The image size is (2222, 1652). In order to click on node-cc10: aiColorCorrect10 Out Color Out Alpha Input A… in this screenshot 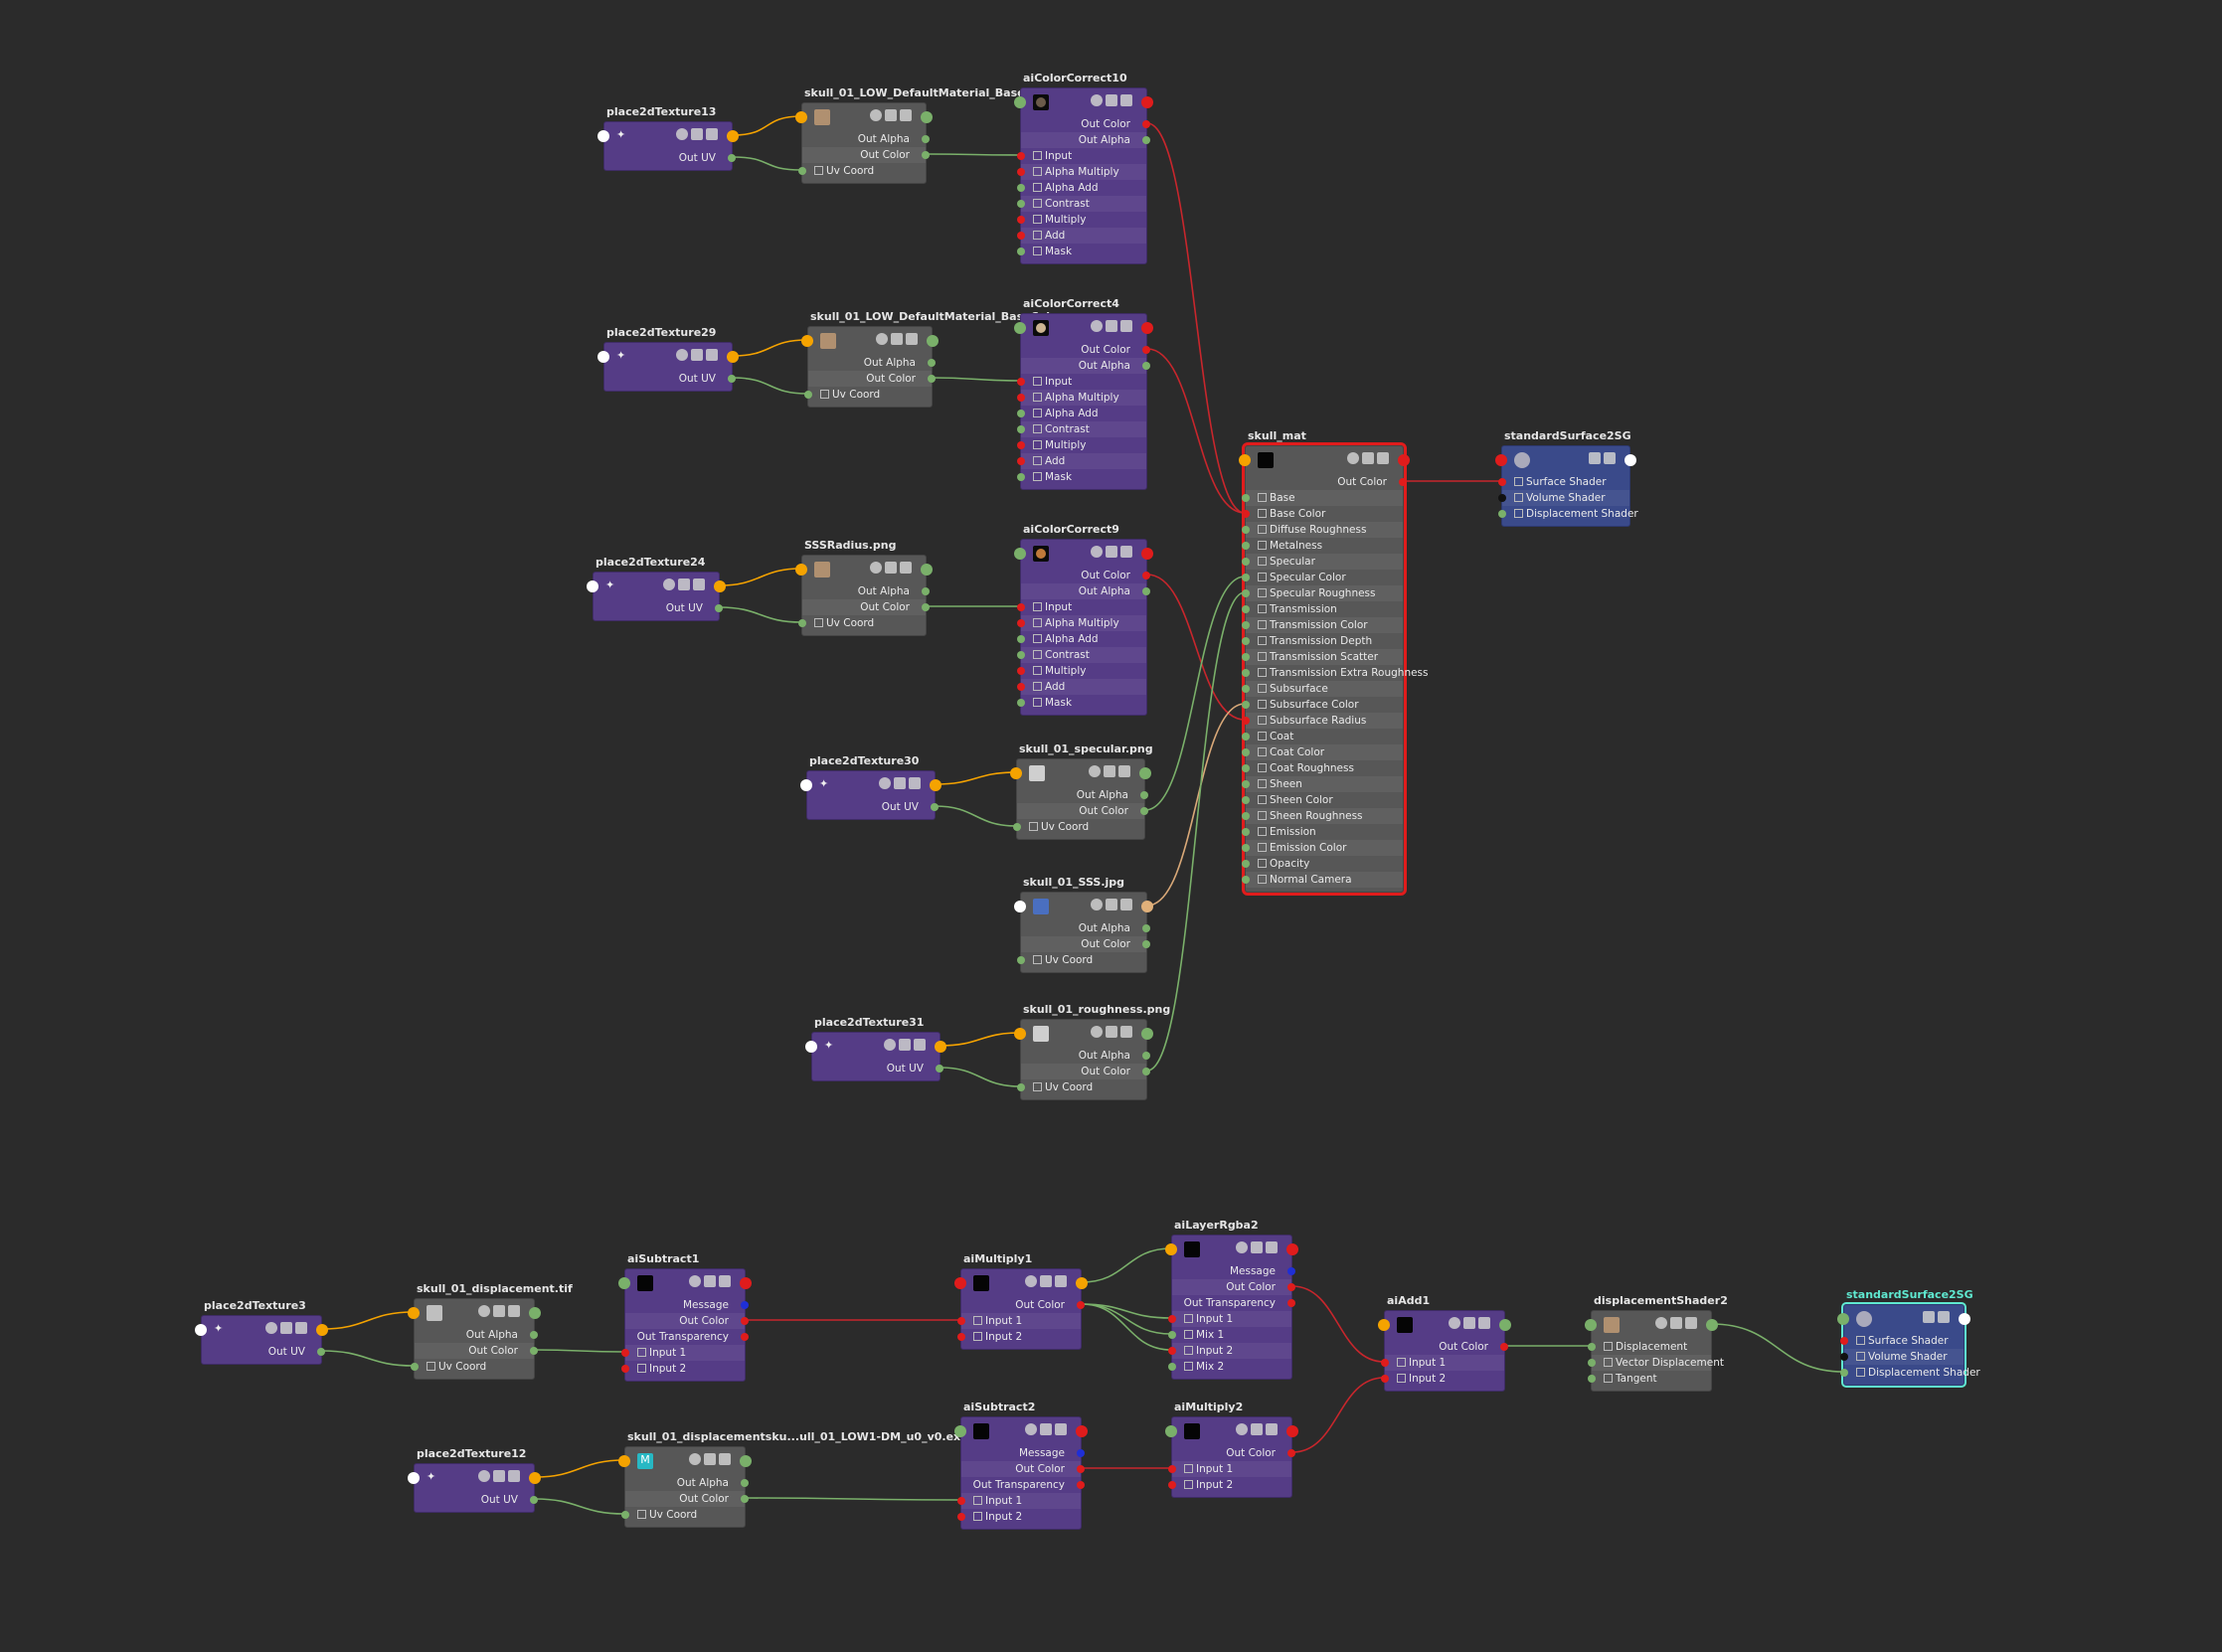, I will do `click(1083, 168)`.